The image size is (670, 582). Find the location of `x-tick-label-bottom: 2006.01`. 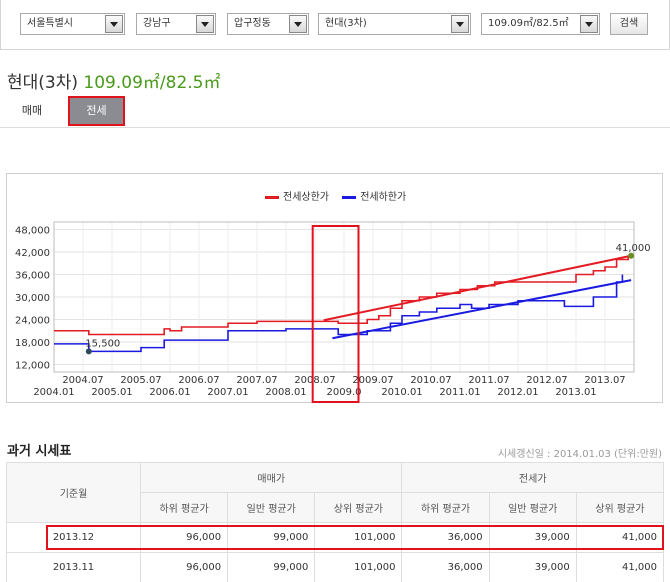

x-tick-label-bottom: 2006.01 is located at coordinates (169, 392).